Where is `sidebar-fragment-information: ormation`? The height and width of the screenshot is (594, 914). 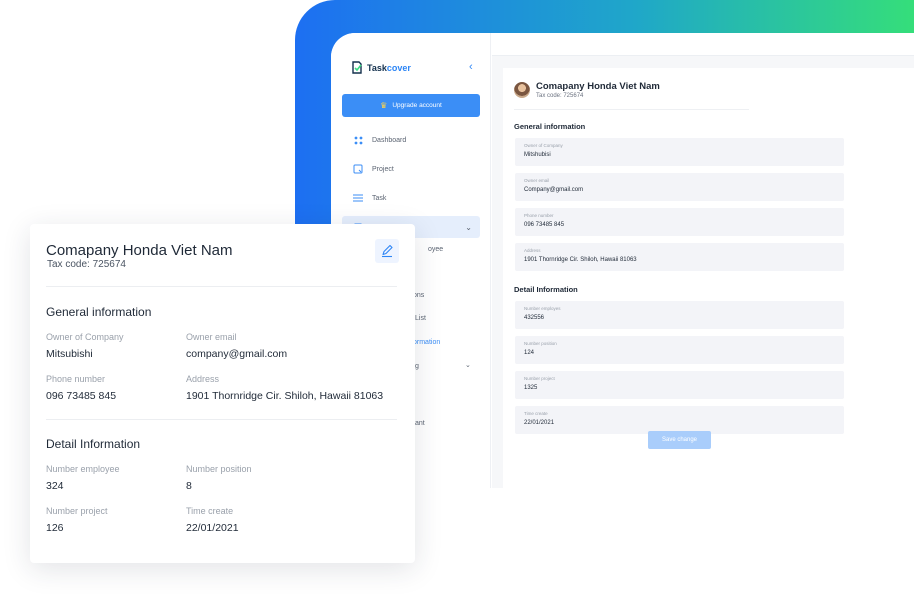
sidebar-fragment-information: ormation is located at coordinates (426, 342).